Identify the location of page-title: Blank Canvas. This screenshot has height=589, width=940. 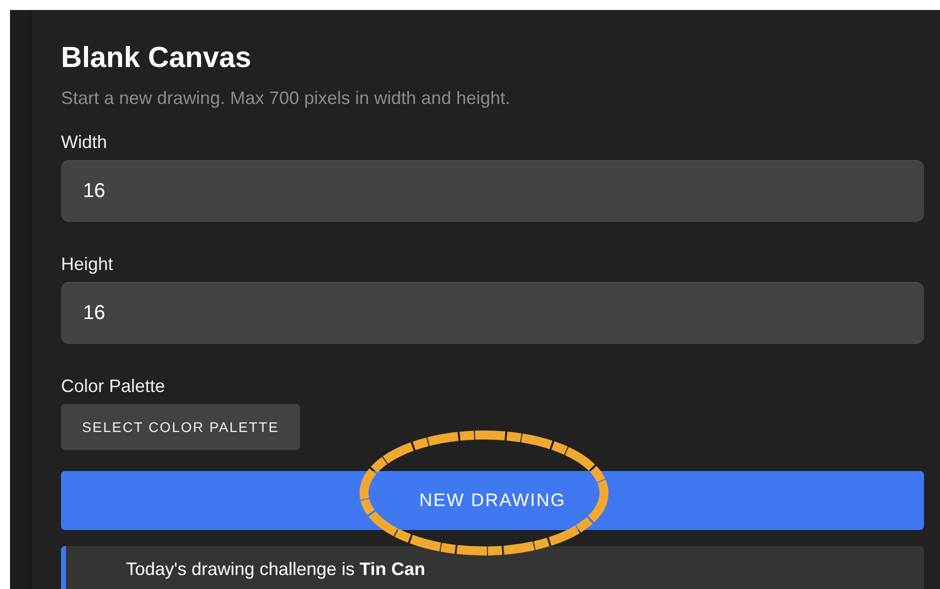
(156, 58).